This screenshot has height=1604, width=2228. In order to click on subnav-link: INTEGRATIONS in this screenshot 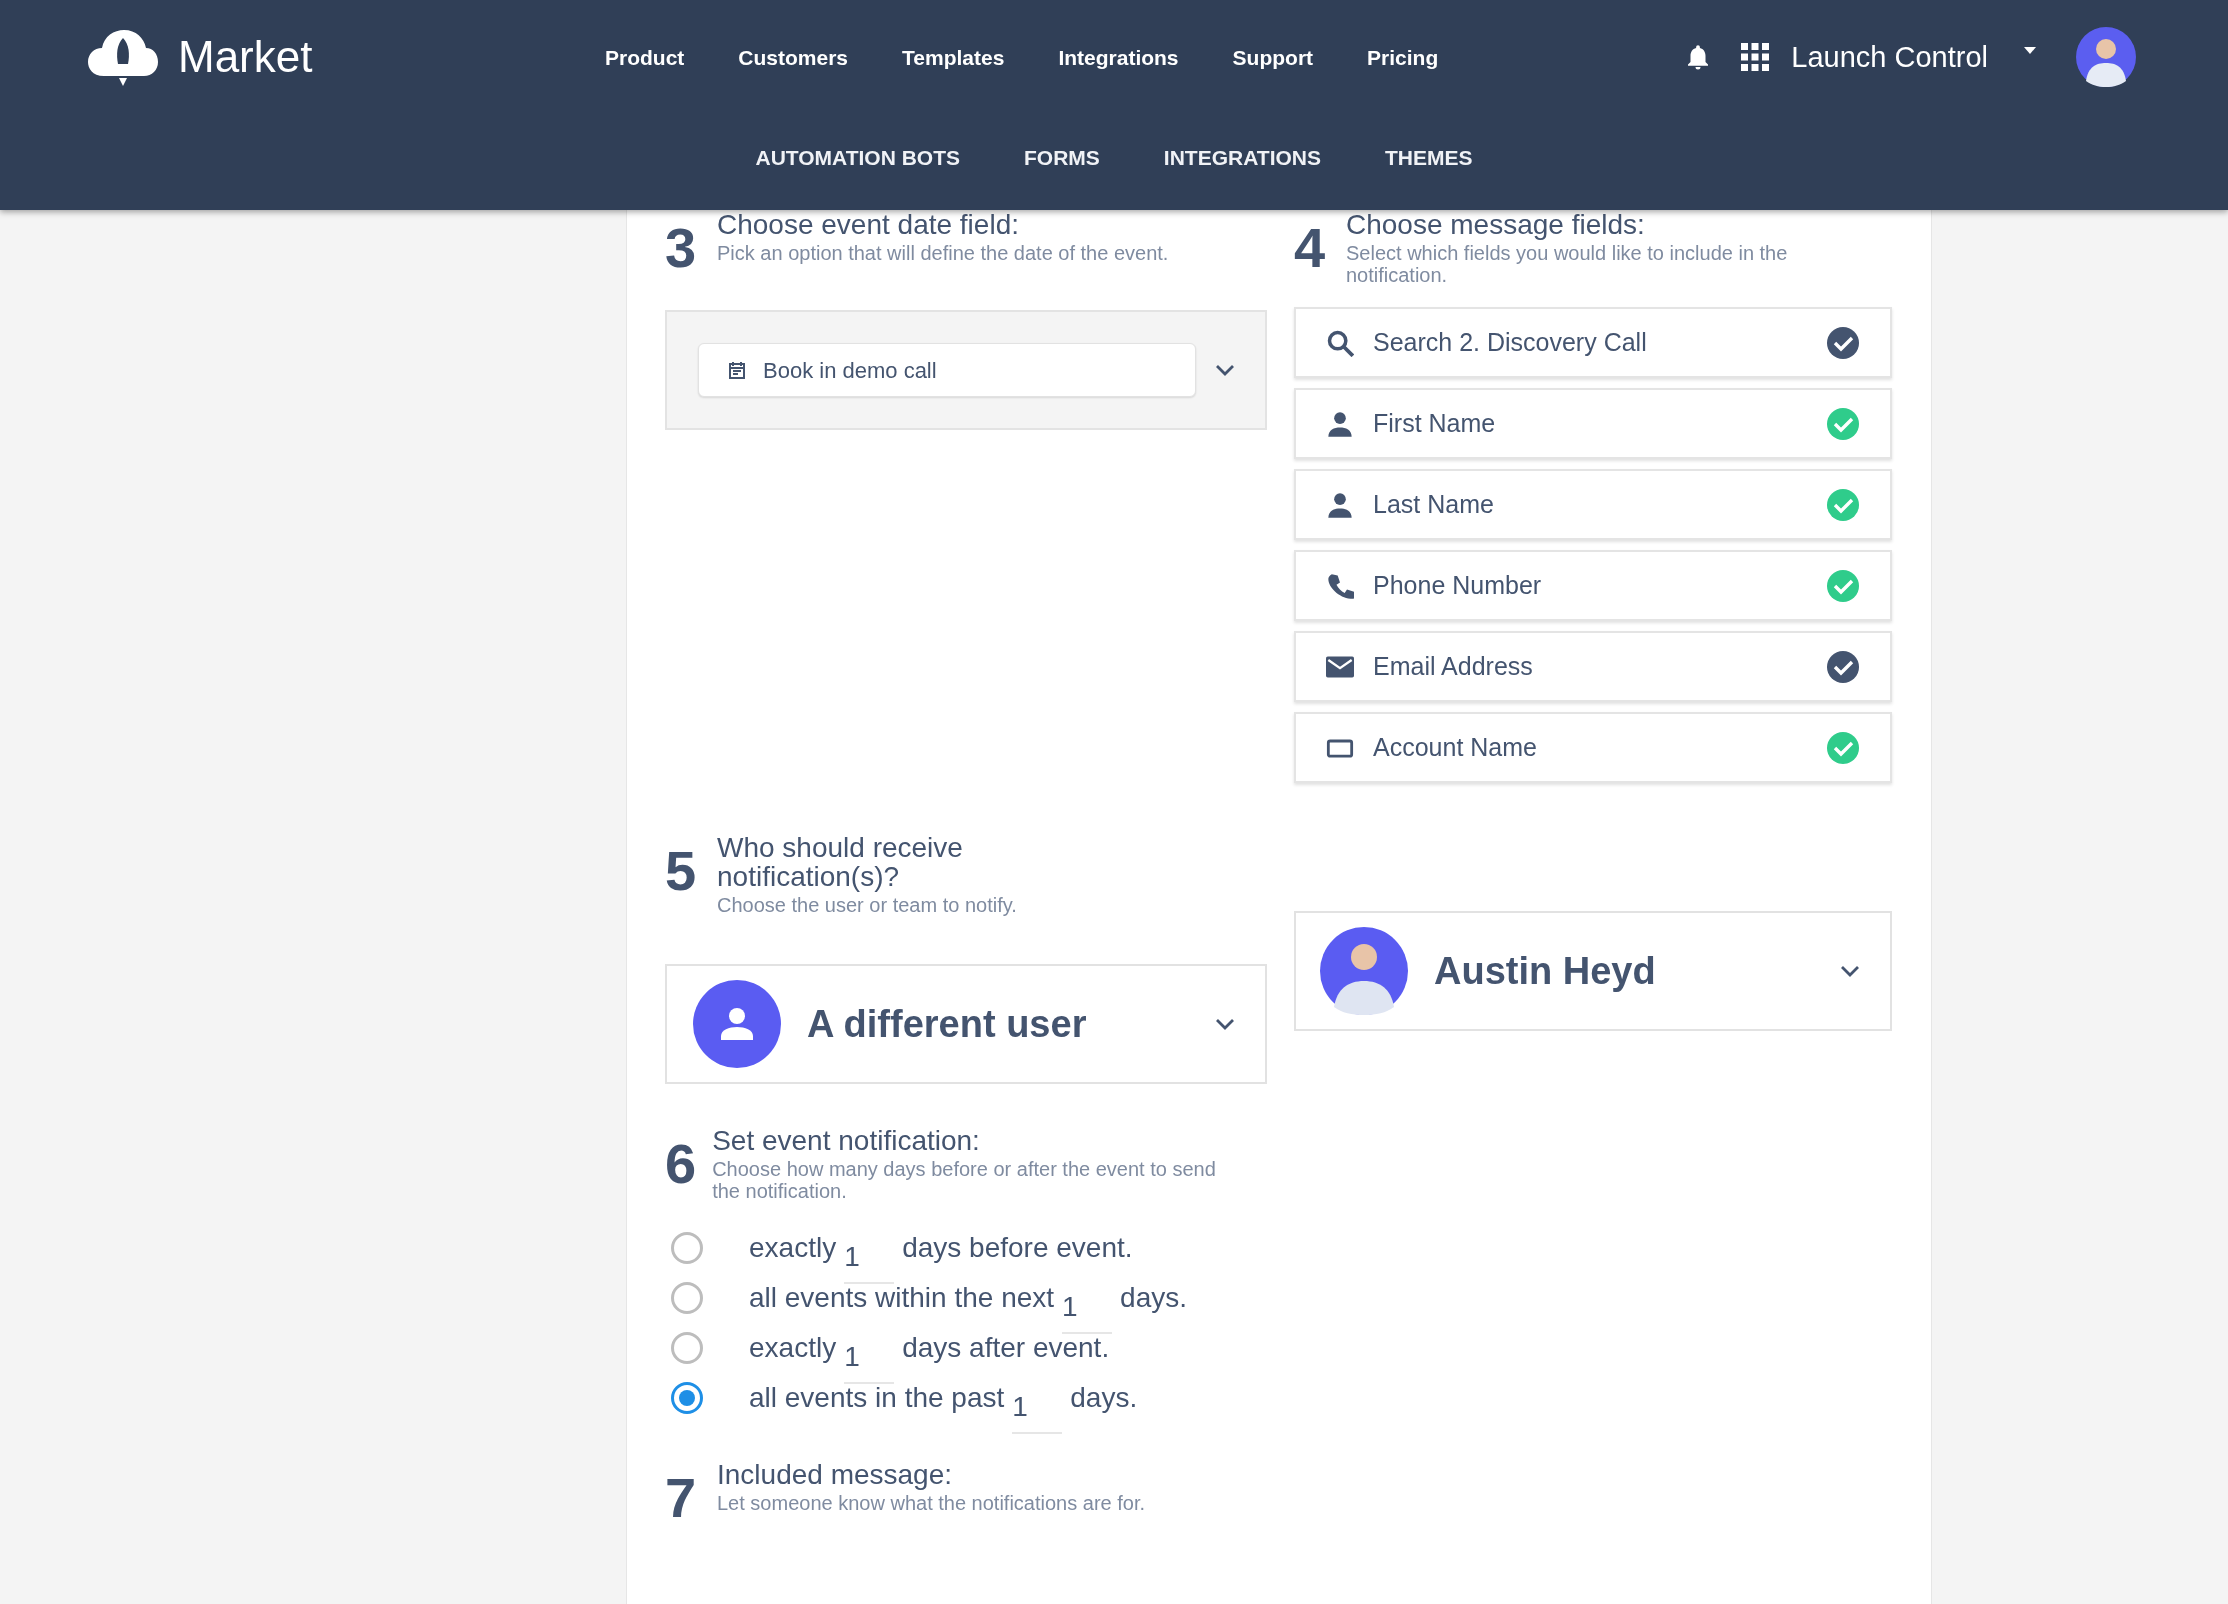, I will do `click(1242, 157)`.